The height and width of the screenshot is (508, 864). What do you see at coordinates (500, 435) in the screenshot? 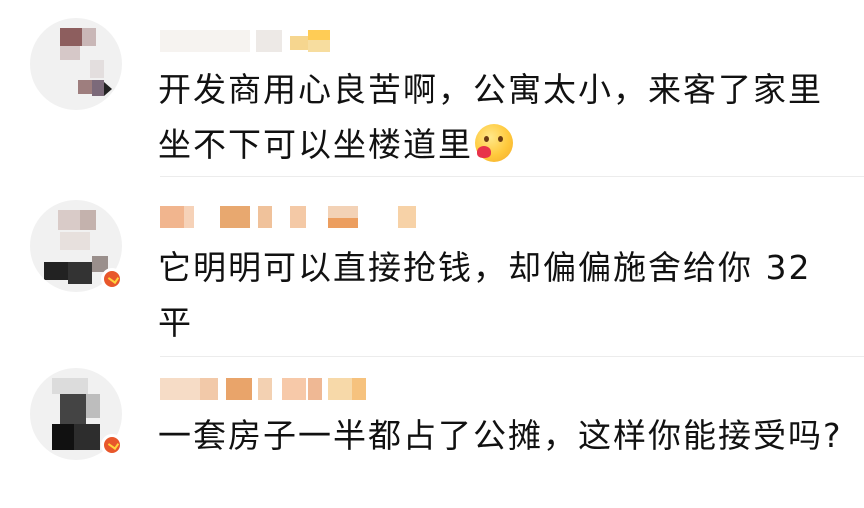
I see `comment-text: 一套房子一半都占了公摊，这样你能接受吗?` at bounding box center [500, 435].